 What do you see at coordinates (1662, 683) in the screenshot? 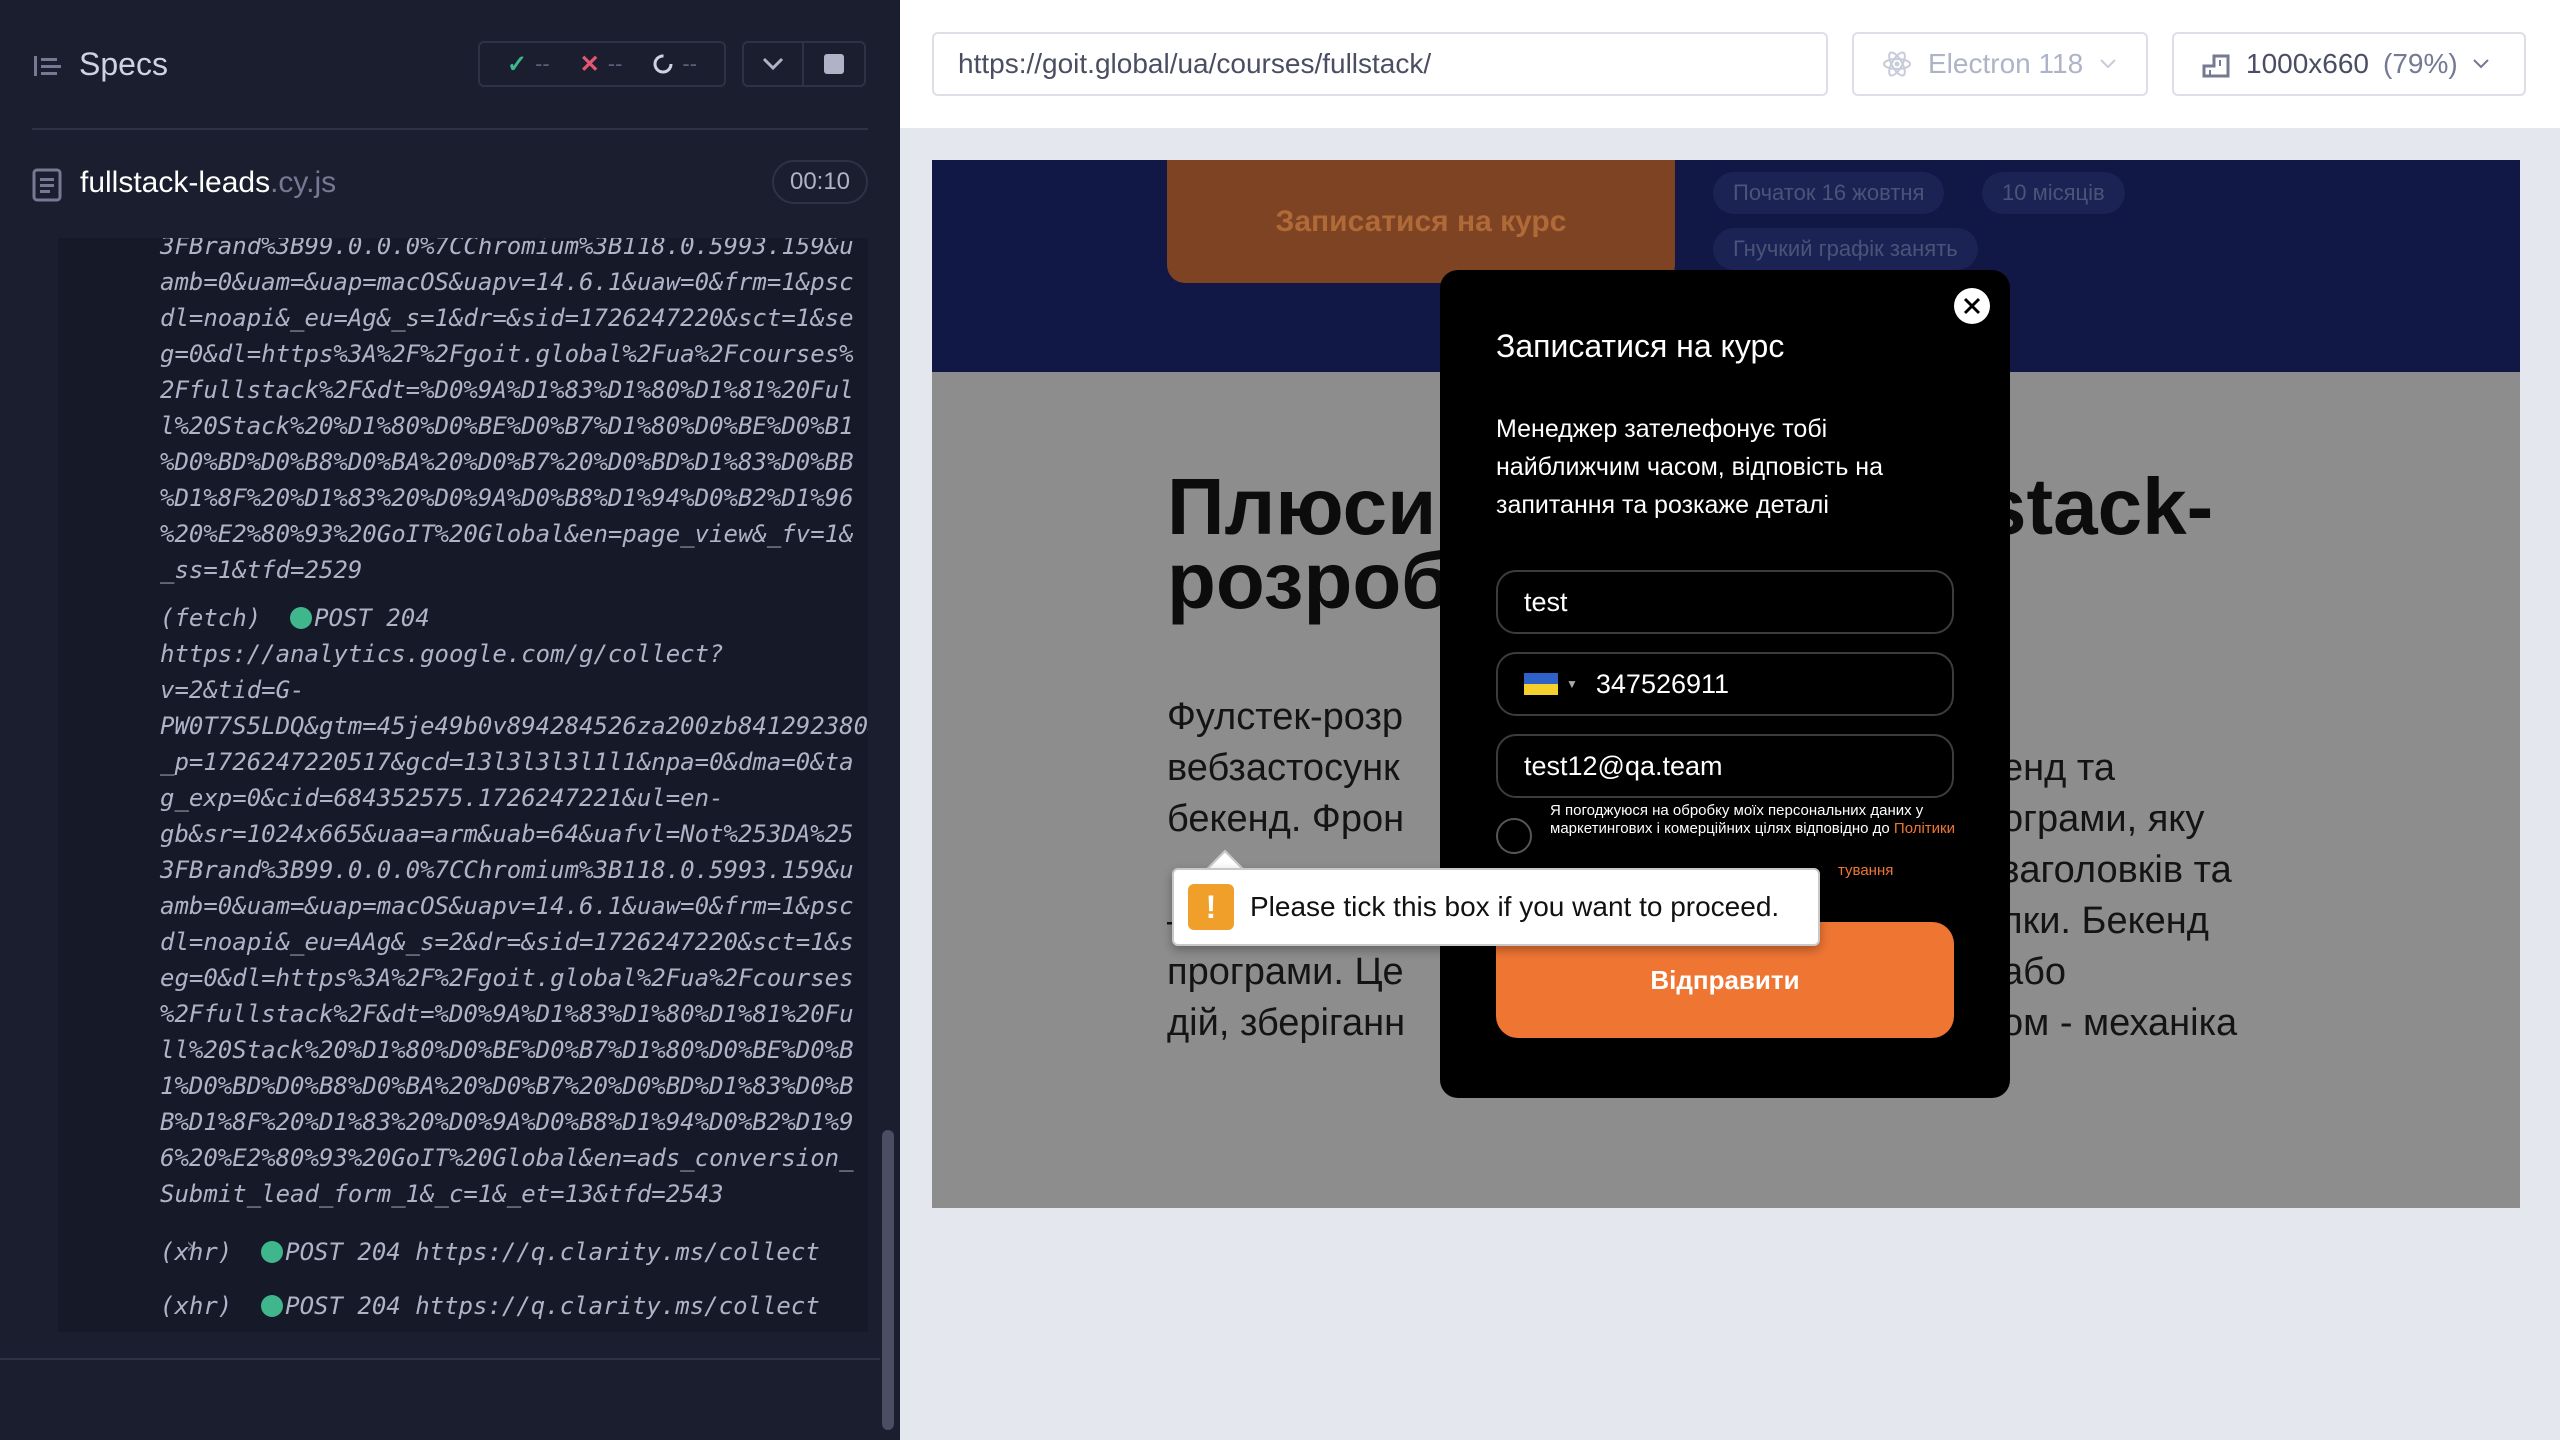
I see `phone-value: 347526911` at bounding box center [1662, 683].